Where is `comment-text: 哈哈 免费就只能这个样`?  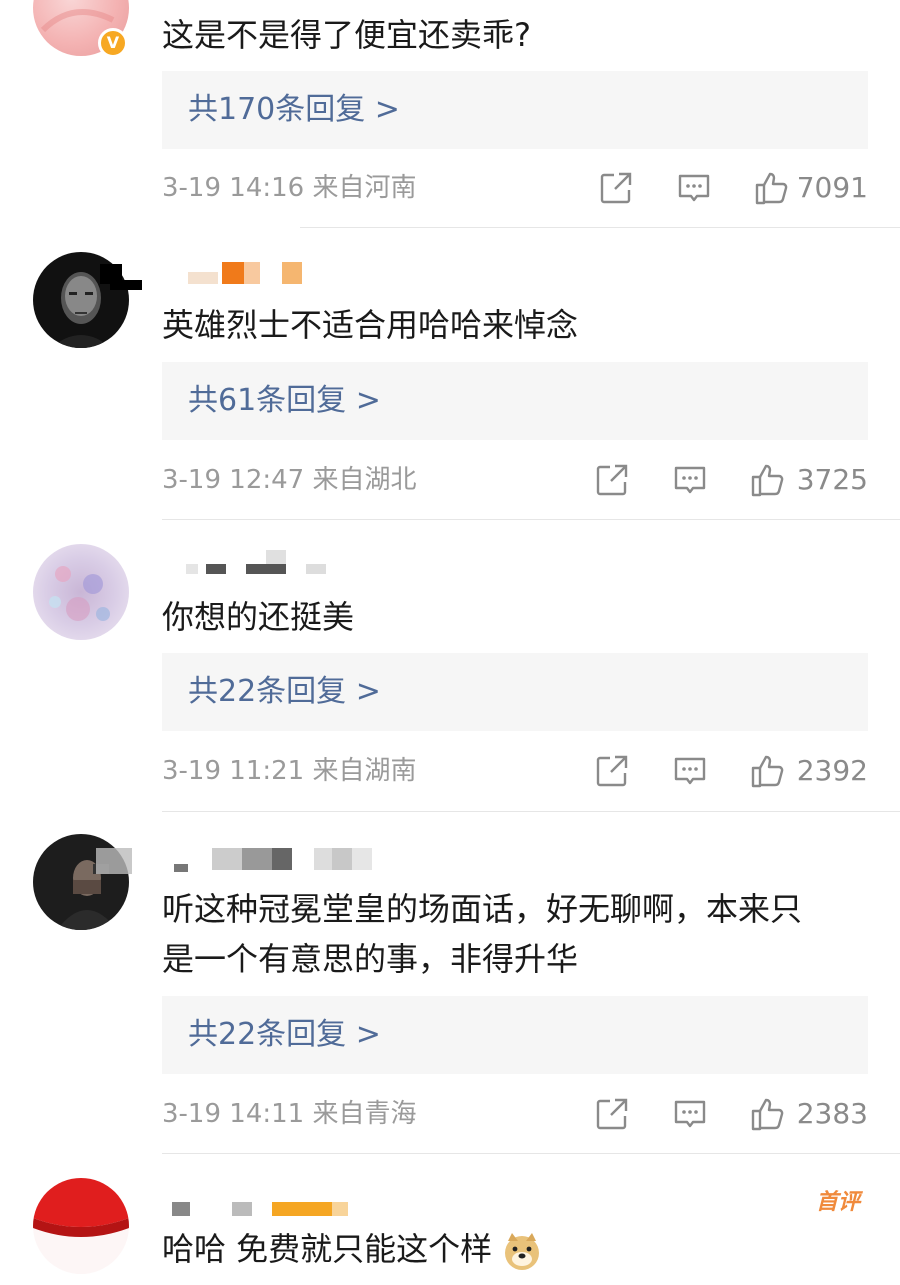
comment-text: 哈哈 免费就只能这个样 is located at coordinates (516, 1249).